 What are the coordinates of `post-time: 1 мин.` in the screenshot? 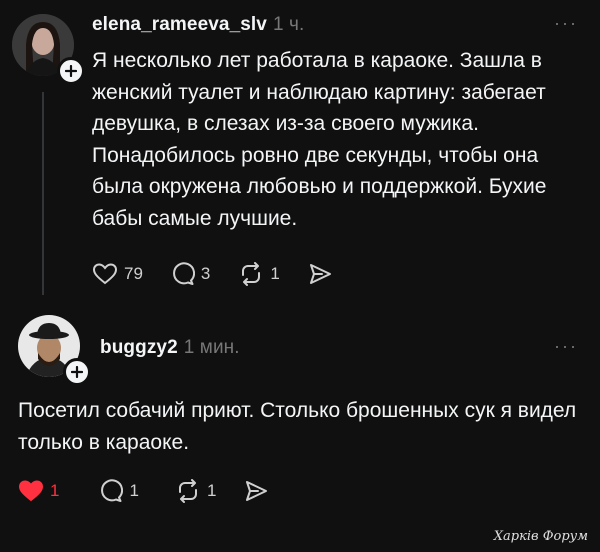 It's located at (211, 347).